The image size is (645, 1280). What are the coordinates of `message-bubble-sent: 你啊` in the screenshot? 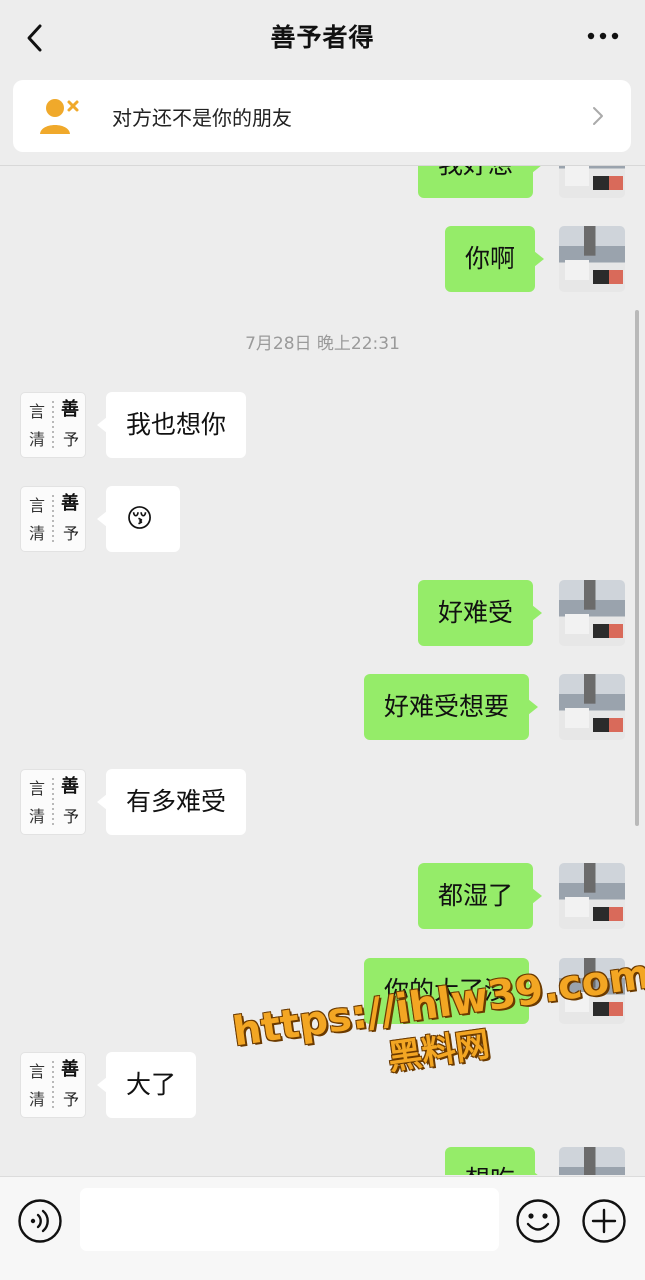 It's located at (495, 259).